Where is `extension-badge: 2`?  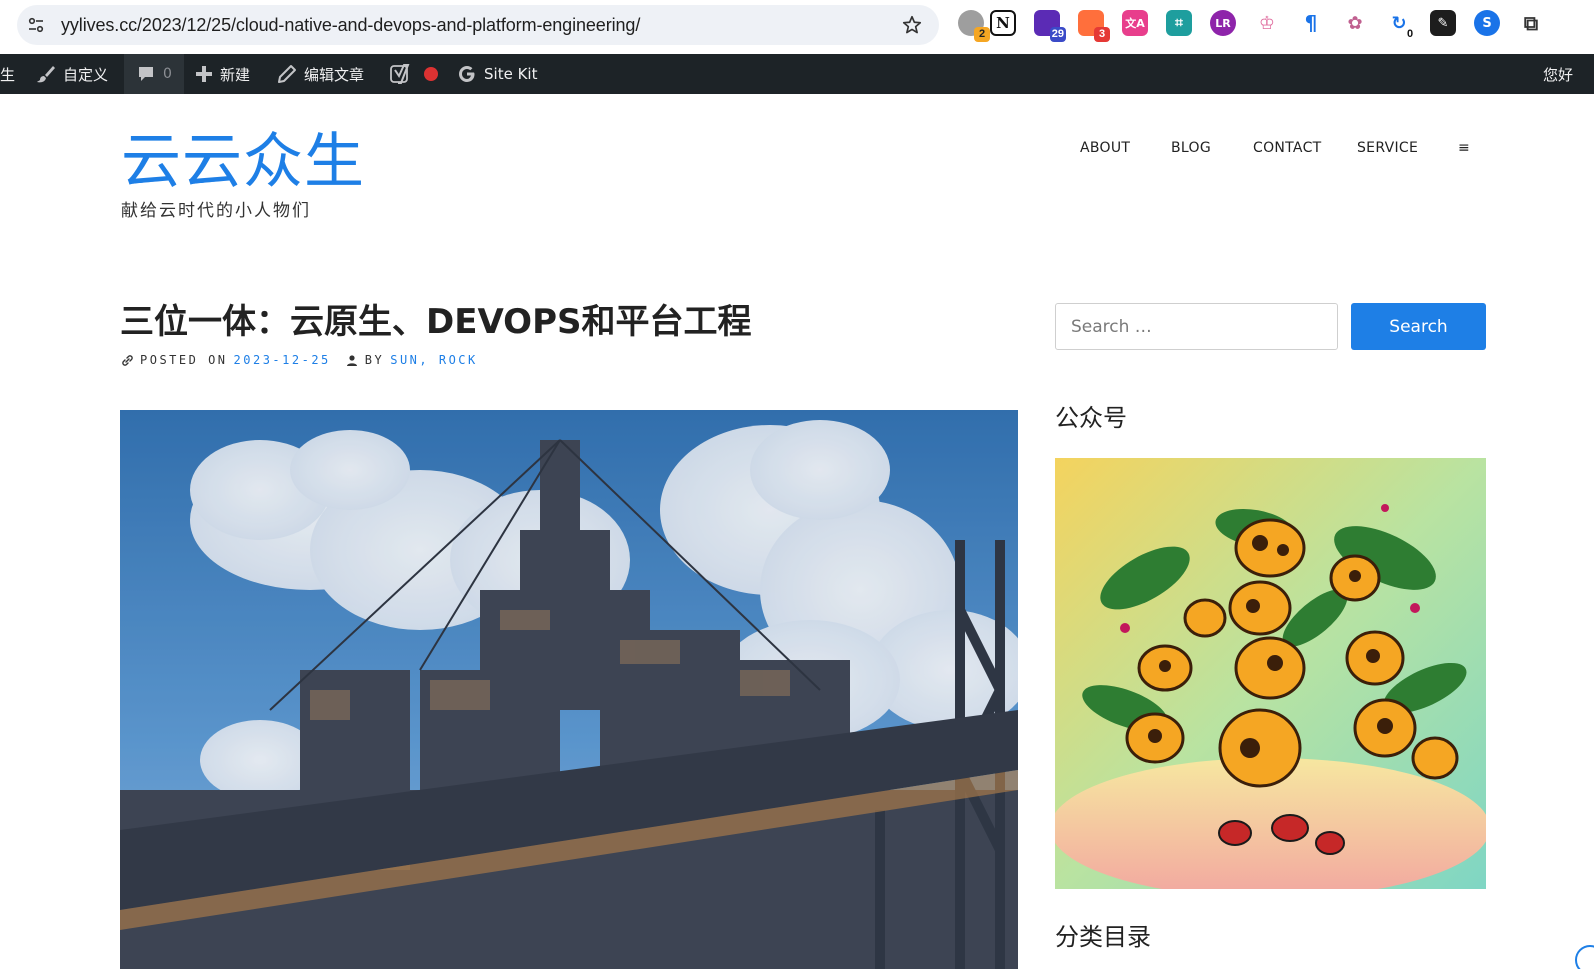 extension-badge: 2 is located at coordinates (982, 34).